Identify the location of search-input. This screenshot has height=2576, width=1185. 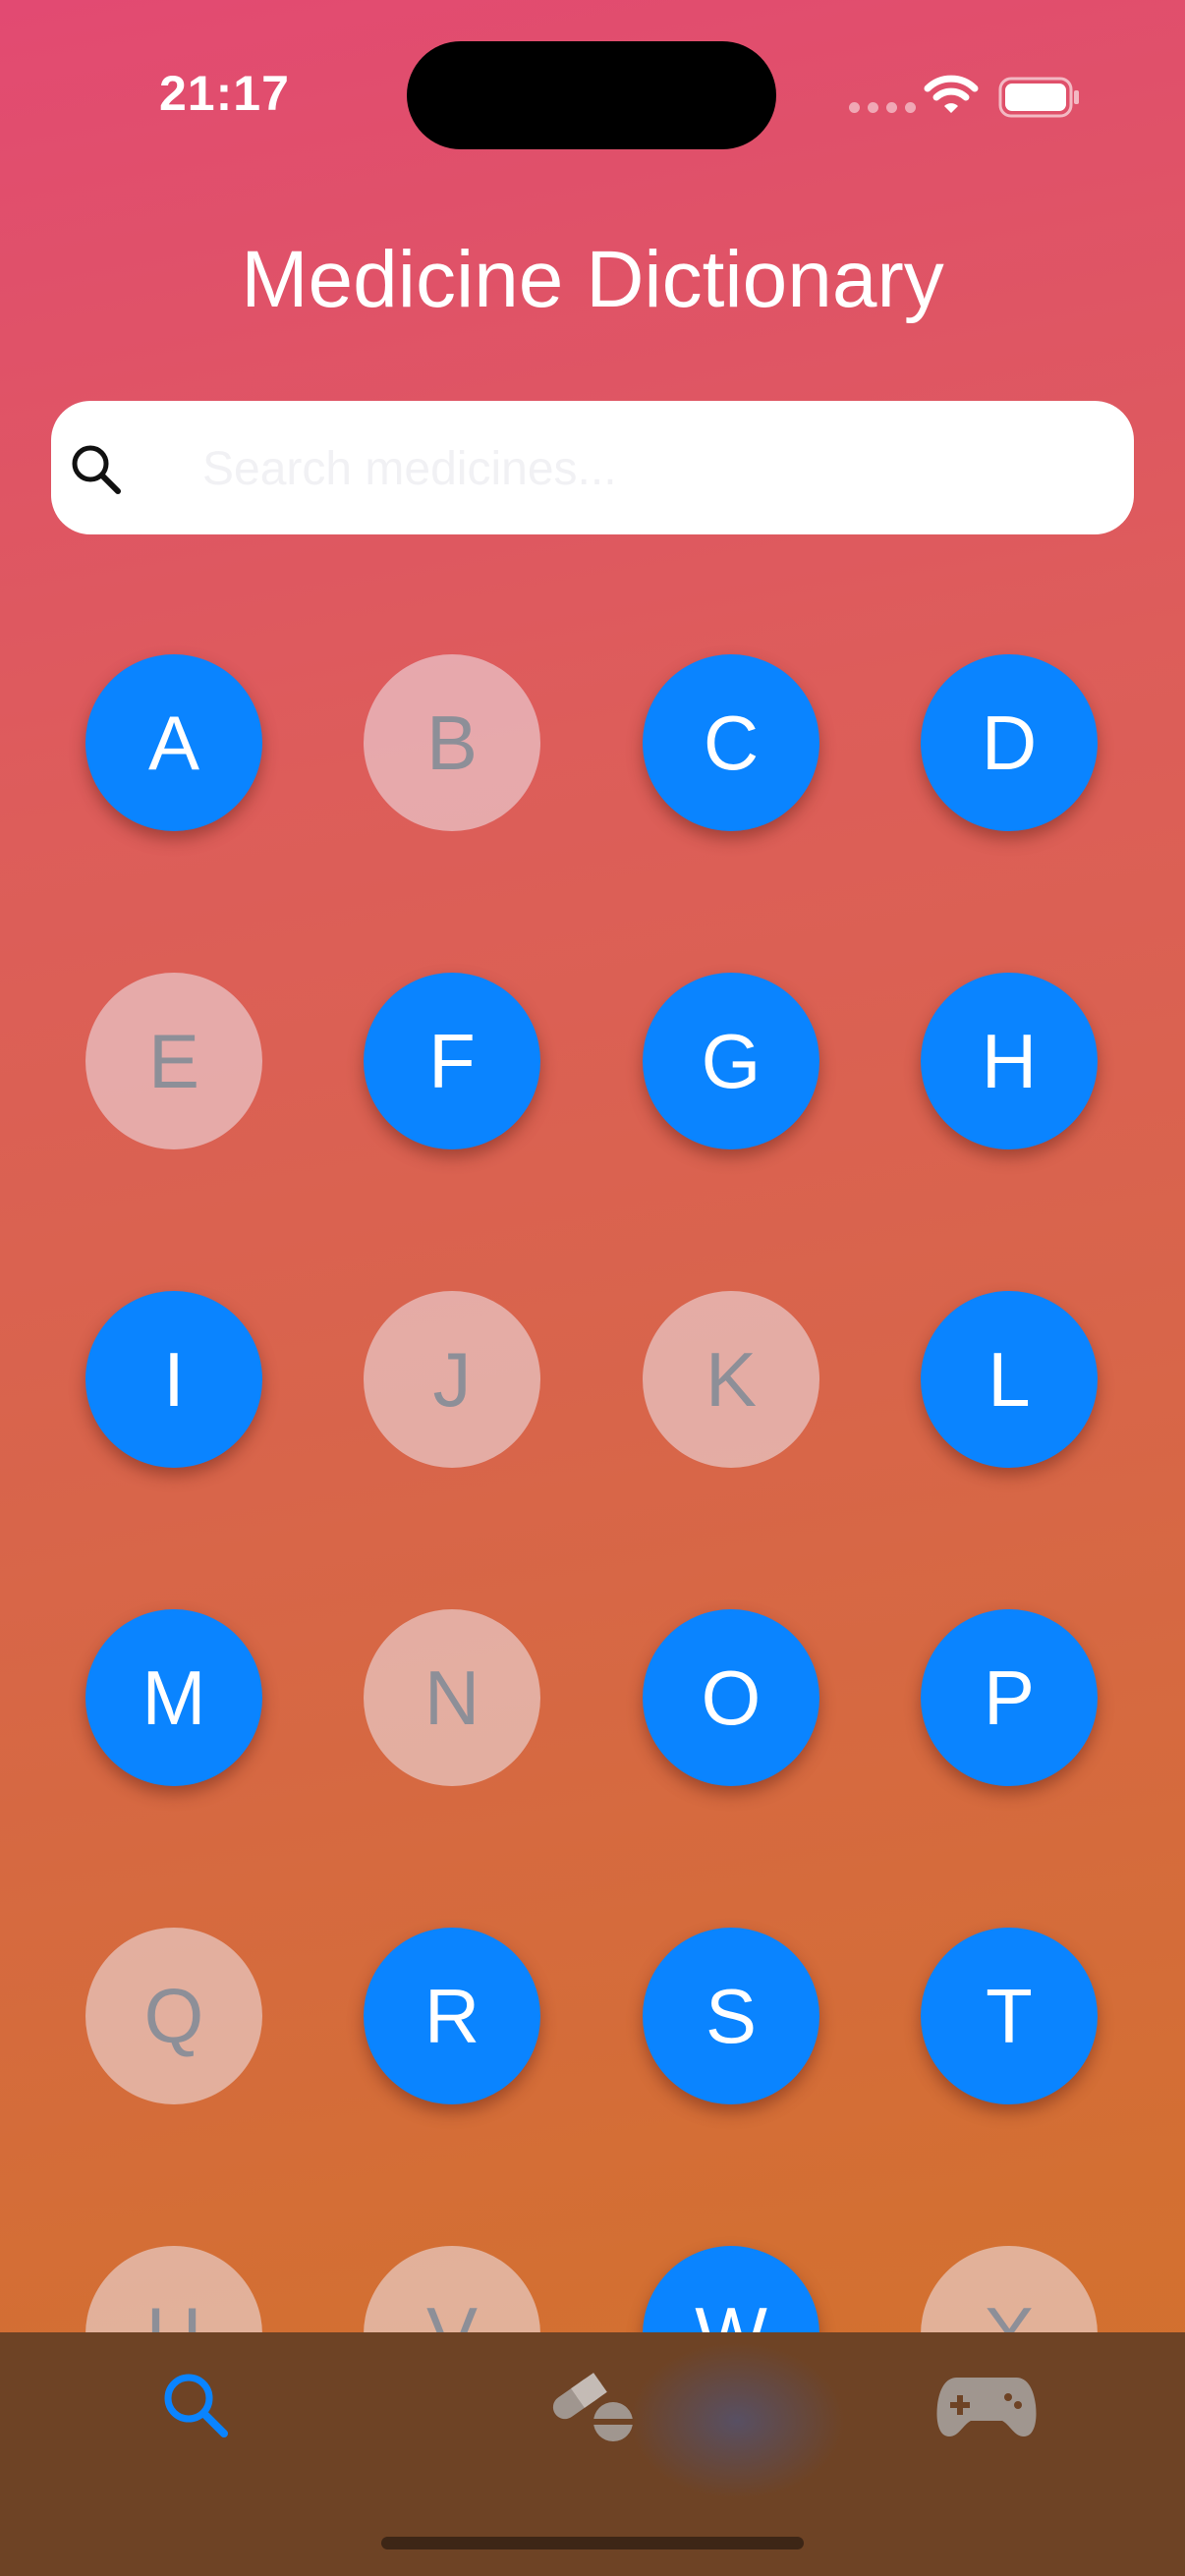
(645, 468).